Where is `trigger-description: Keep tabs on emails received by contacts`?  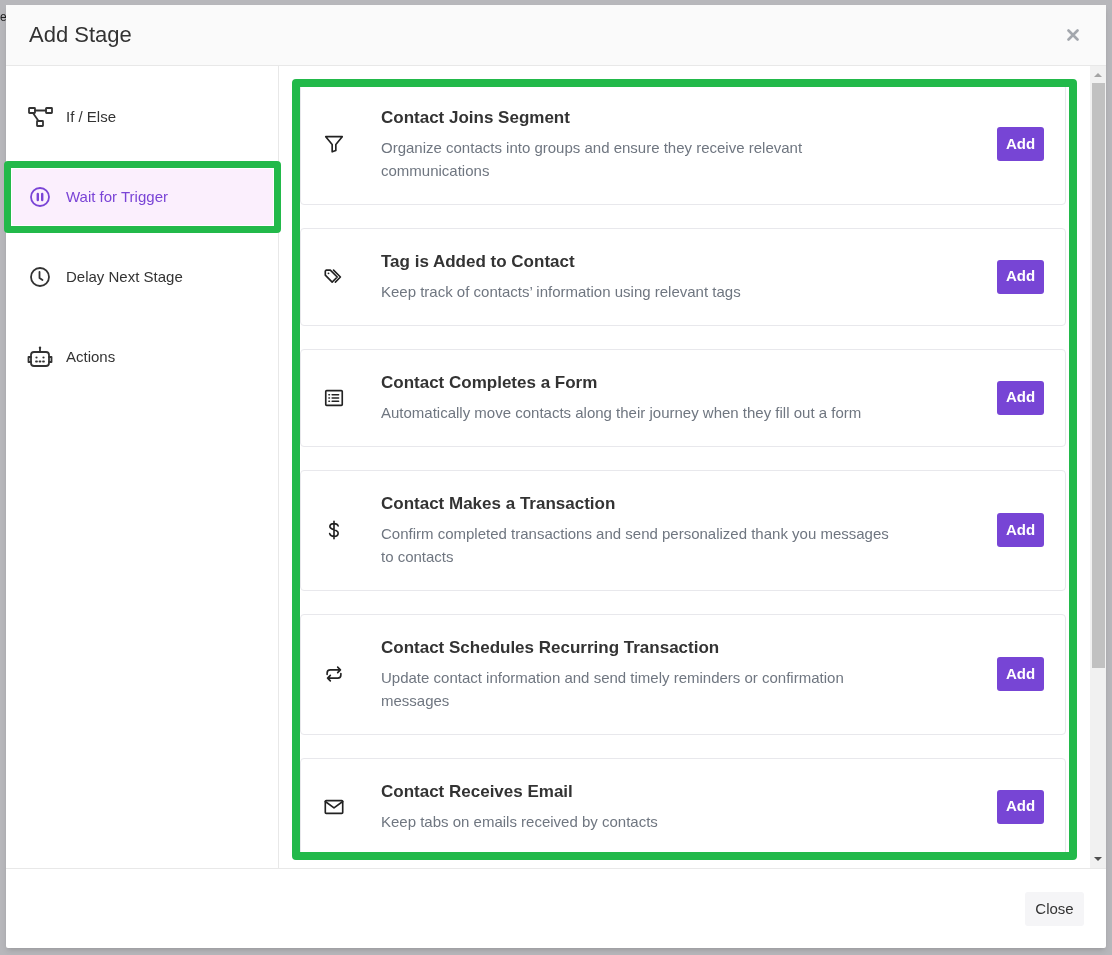 trigger-description: Keep tabs on emails received by contacts is located at coordinates (520, 822).